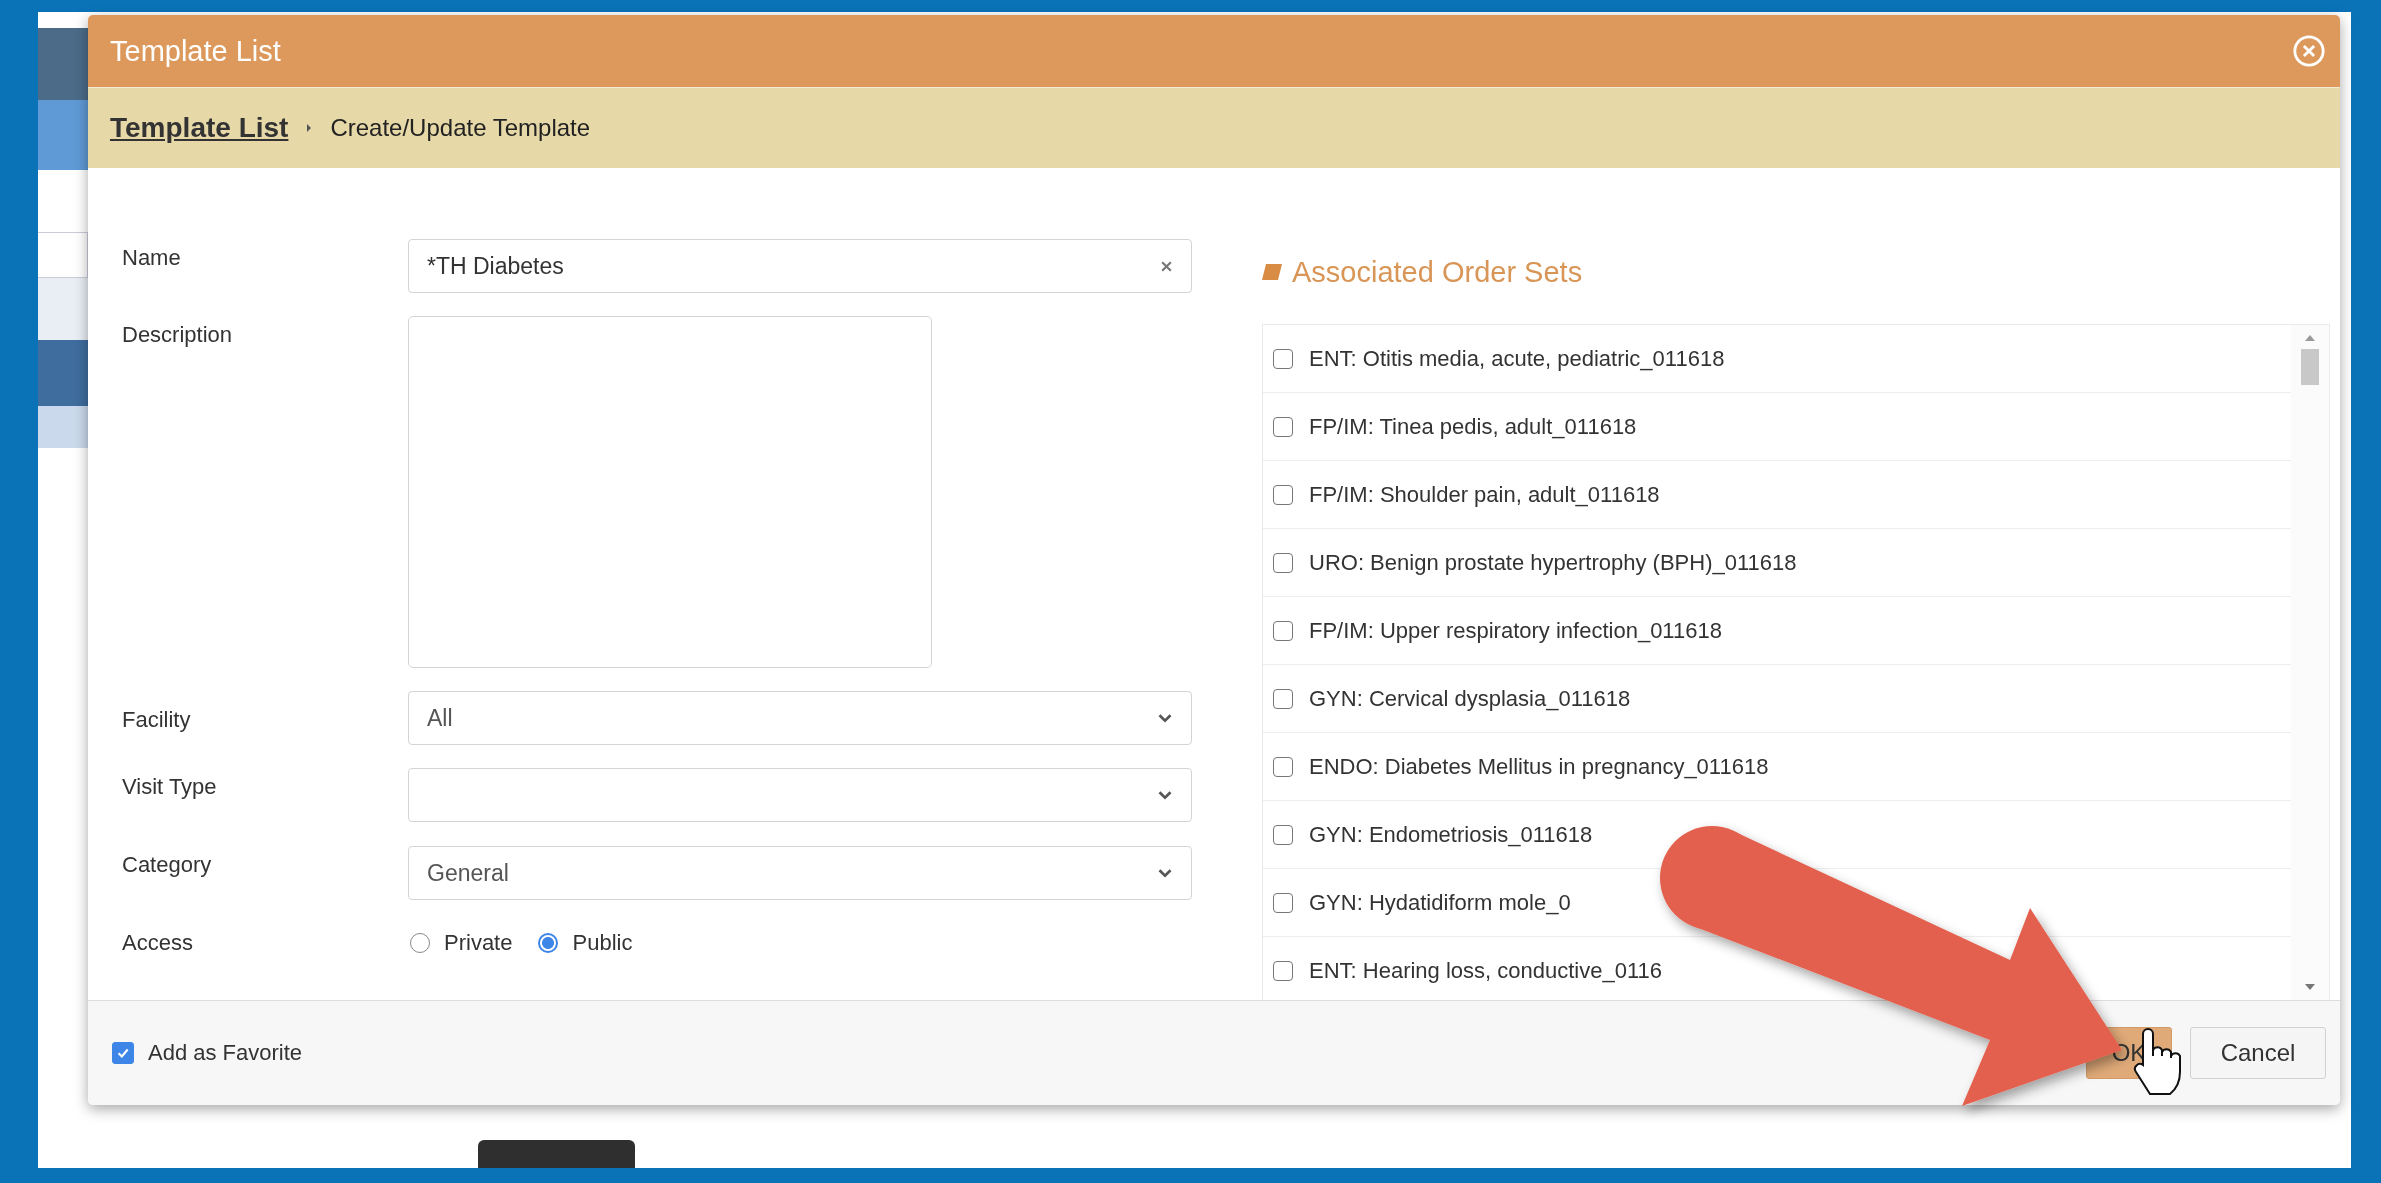 Image resolution: width=2381 pixels, height=1183 pixels. What do you see at coordinates (1777, 427) in the screenshot?
I see `list-item: FP/IM: Tinea pedis, adult_011618` at bounding box center [1777, 427].